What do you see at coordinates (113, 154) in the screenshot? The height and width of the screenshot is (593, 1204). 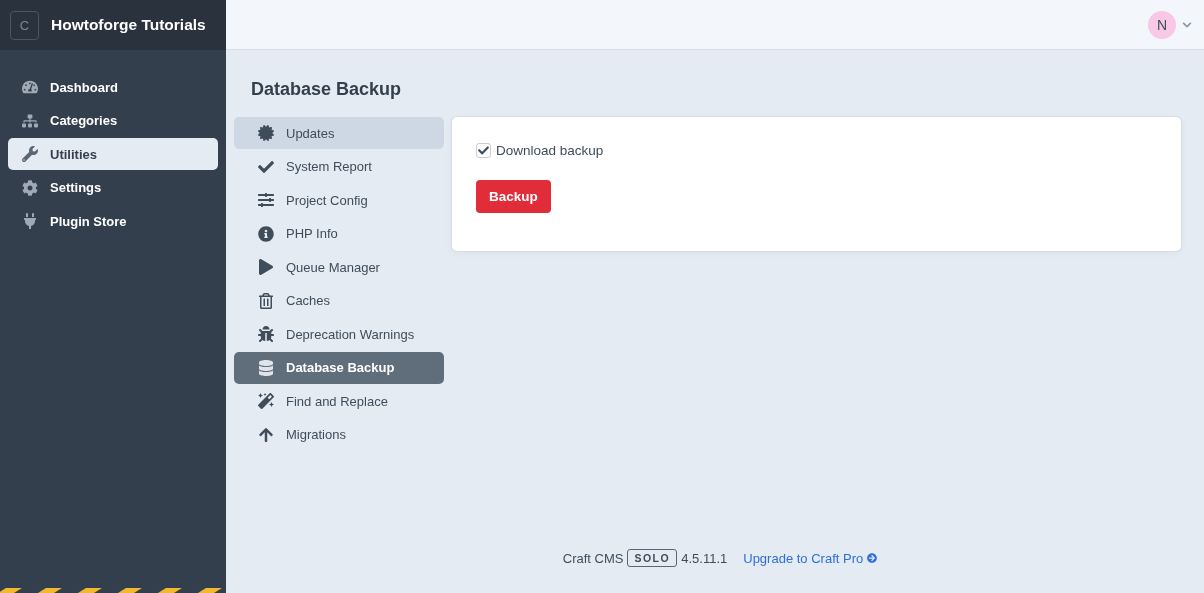 I see `nav-item: Utilities` at bounding box center [113, 154].